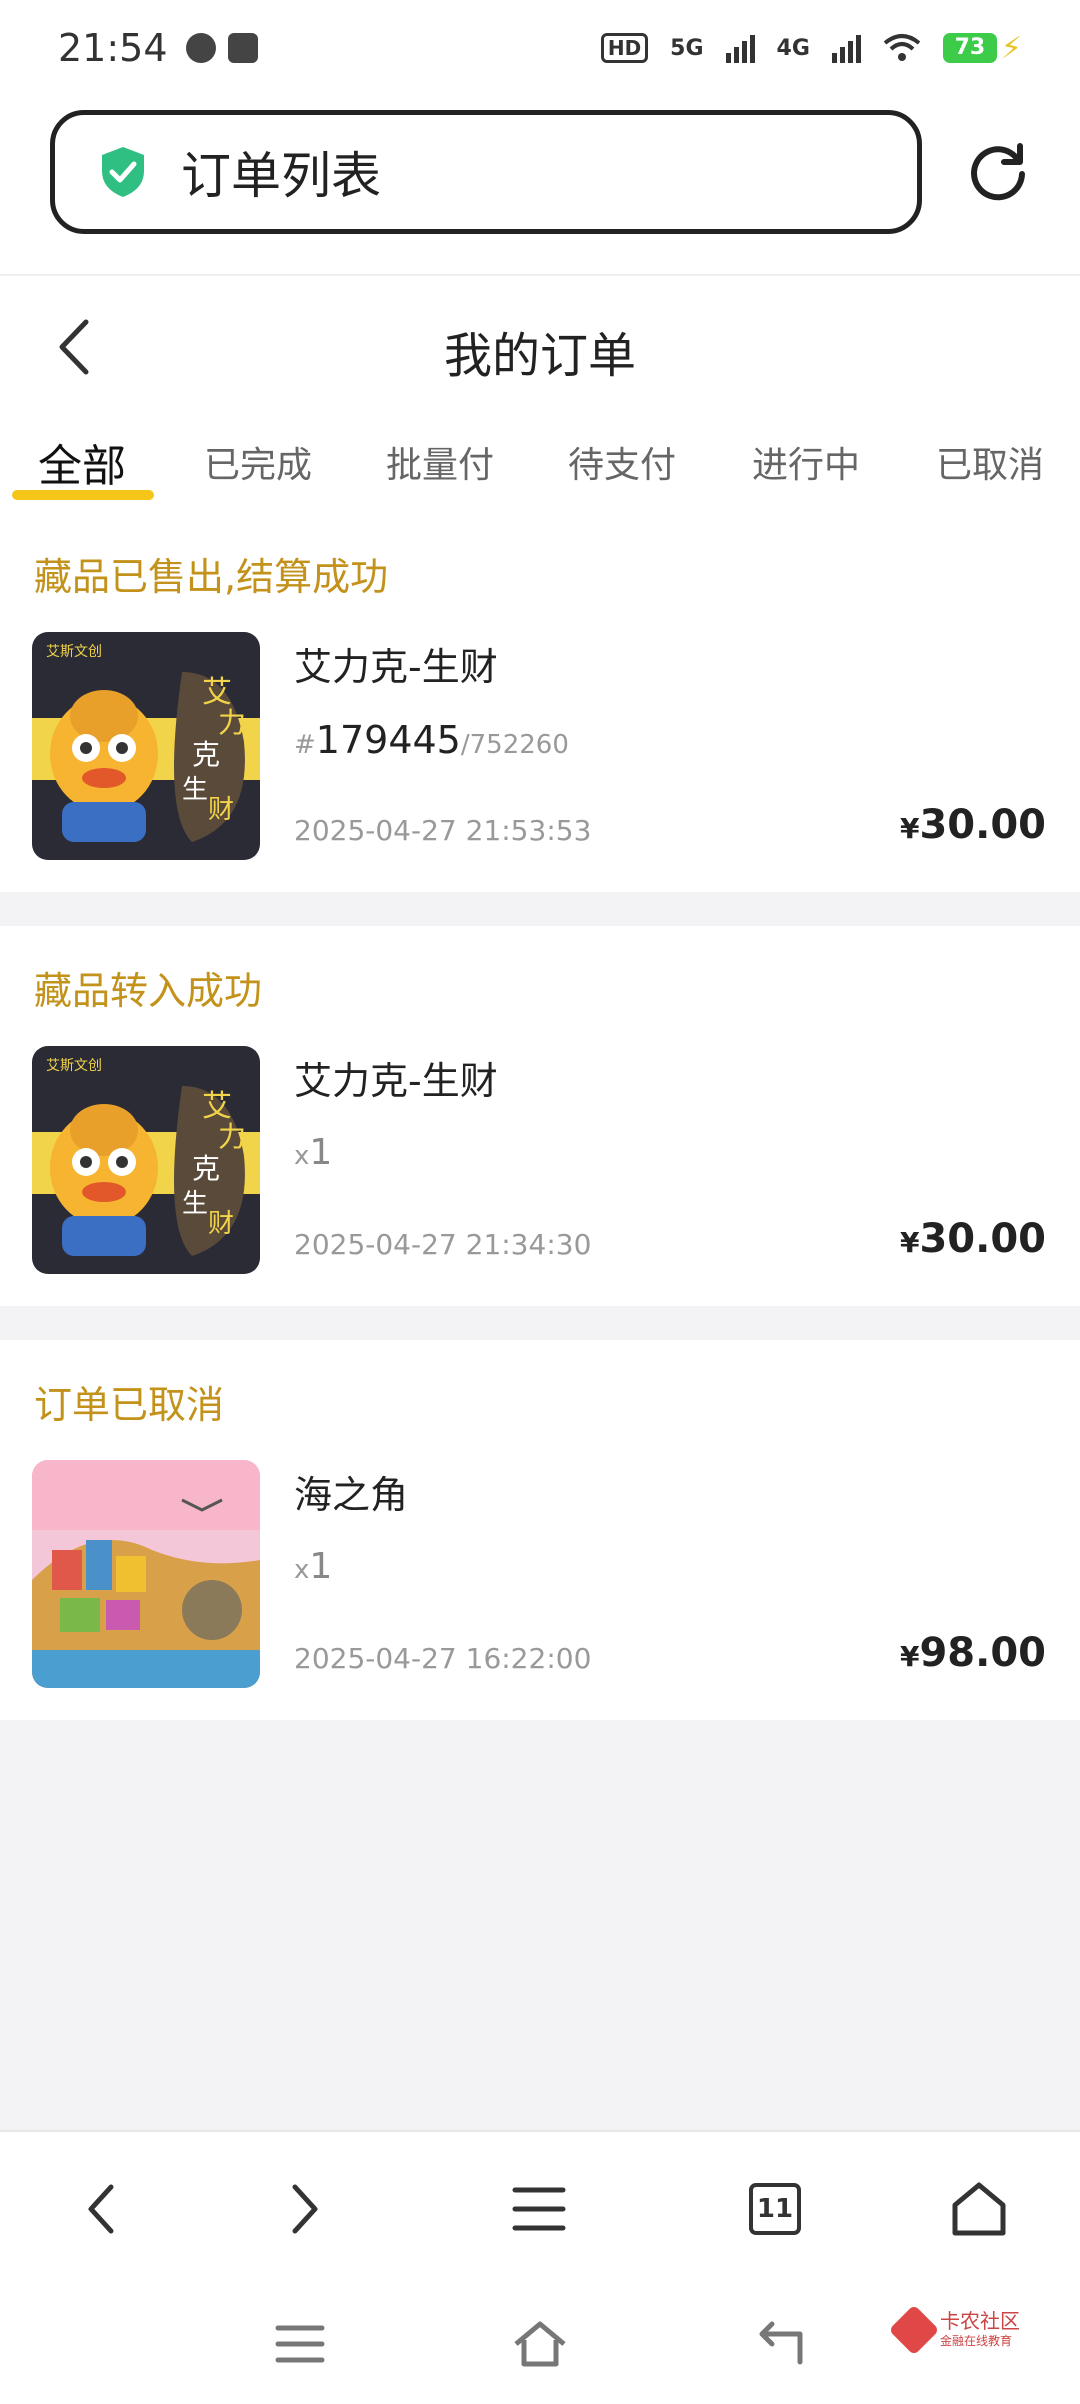  I want to click on watermark-subtitle: 金融在线教育, so click(976, 2341).